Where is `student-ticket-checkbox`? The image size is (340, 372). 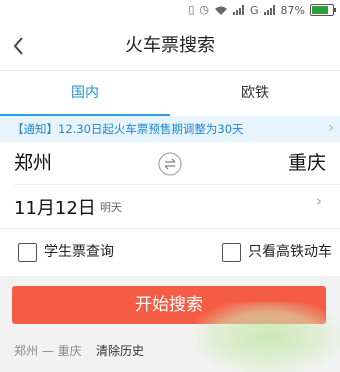 student-ticket-checkbox is located at coordinates (27, 252).